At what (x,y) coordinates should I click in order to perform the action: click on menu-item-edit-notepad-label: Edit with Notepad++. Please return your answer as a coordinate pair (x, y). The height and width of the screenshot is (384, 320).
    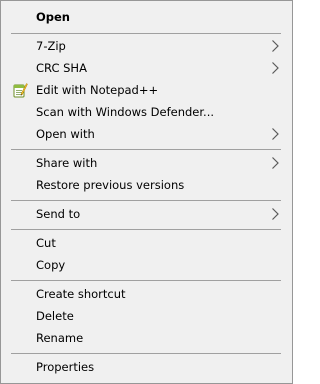
    Looking at the image, I should click on (97, 90).